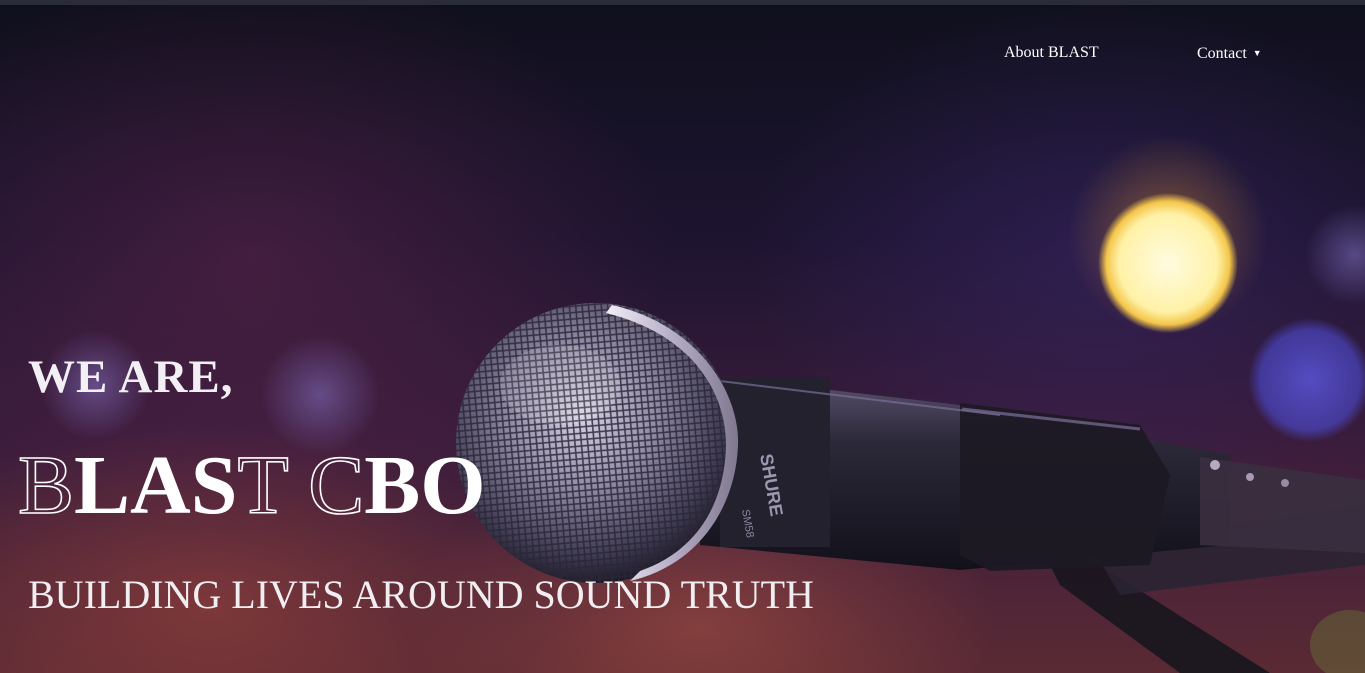 This screenshot has height=673, width=1365. What do you see at coordinates (156, 485) in the screenshot?
I see `brand-part: LAS` at bounding box center [156, 485].